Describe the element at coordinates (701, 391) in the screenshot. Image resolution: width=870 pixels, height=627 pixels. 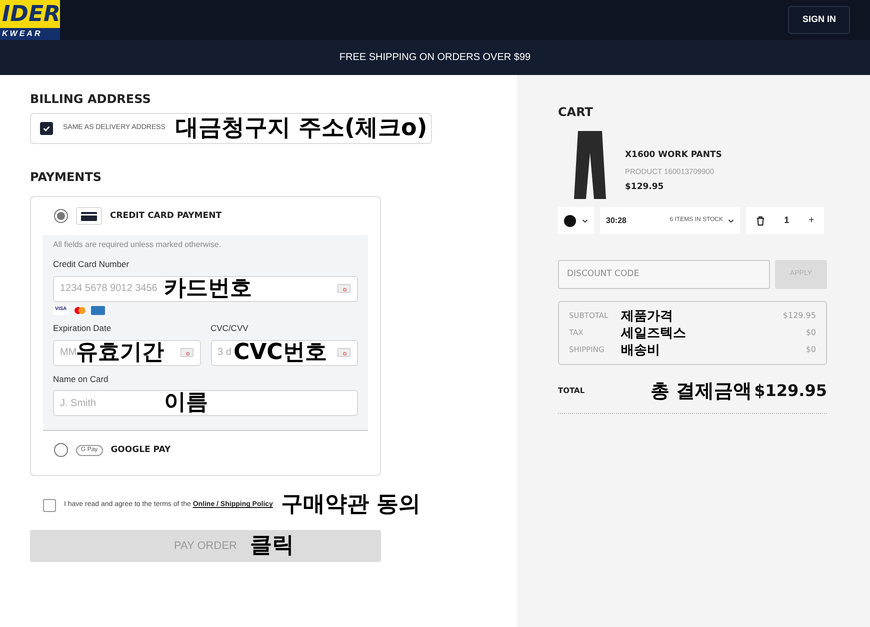
I see `annotation-text: 총 결제금액` at that location.